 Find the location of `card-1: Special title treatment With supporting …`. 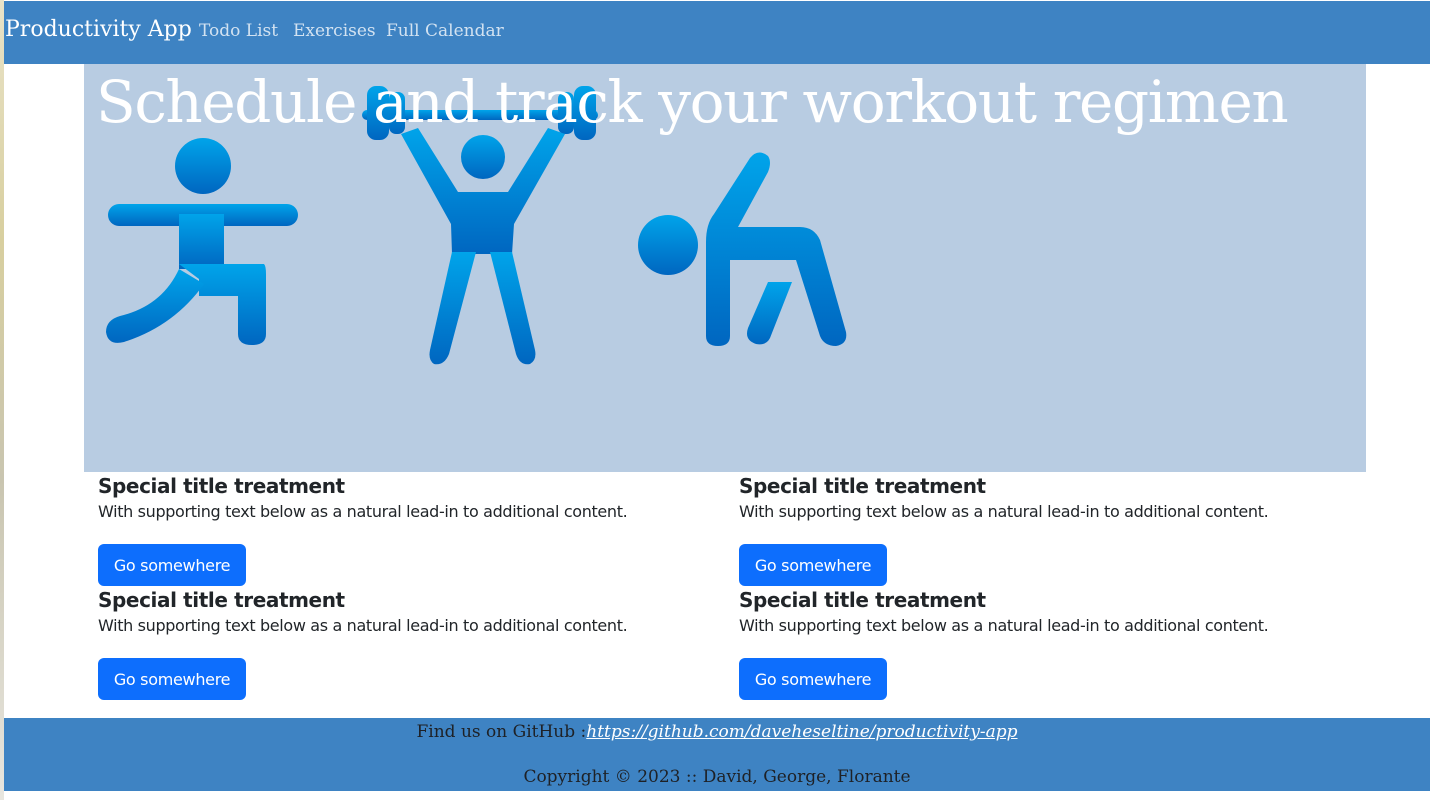

card-1: Special title treatment With supporting … is located at coordinates (398, 529).